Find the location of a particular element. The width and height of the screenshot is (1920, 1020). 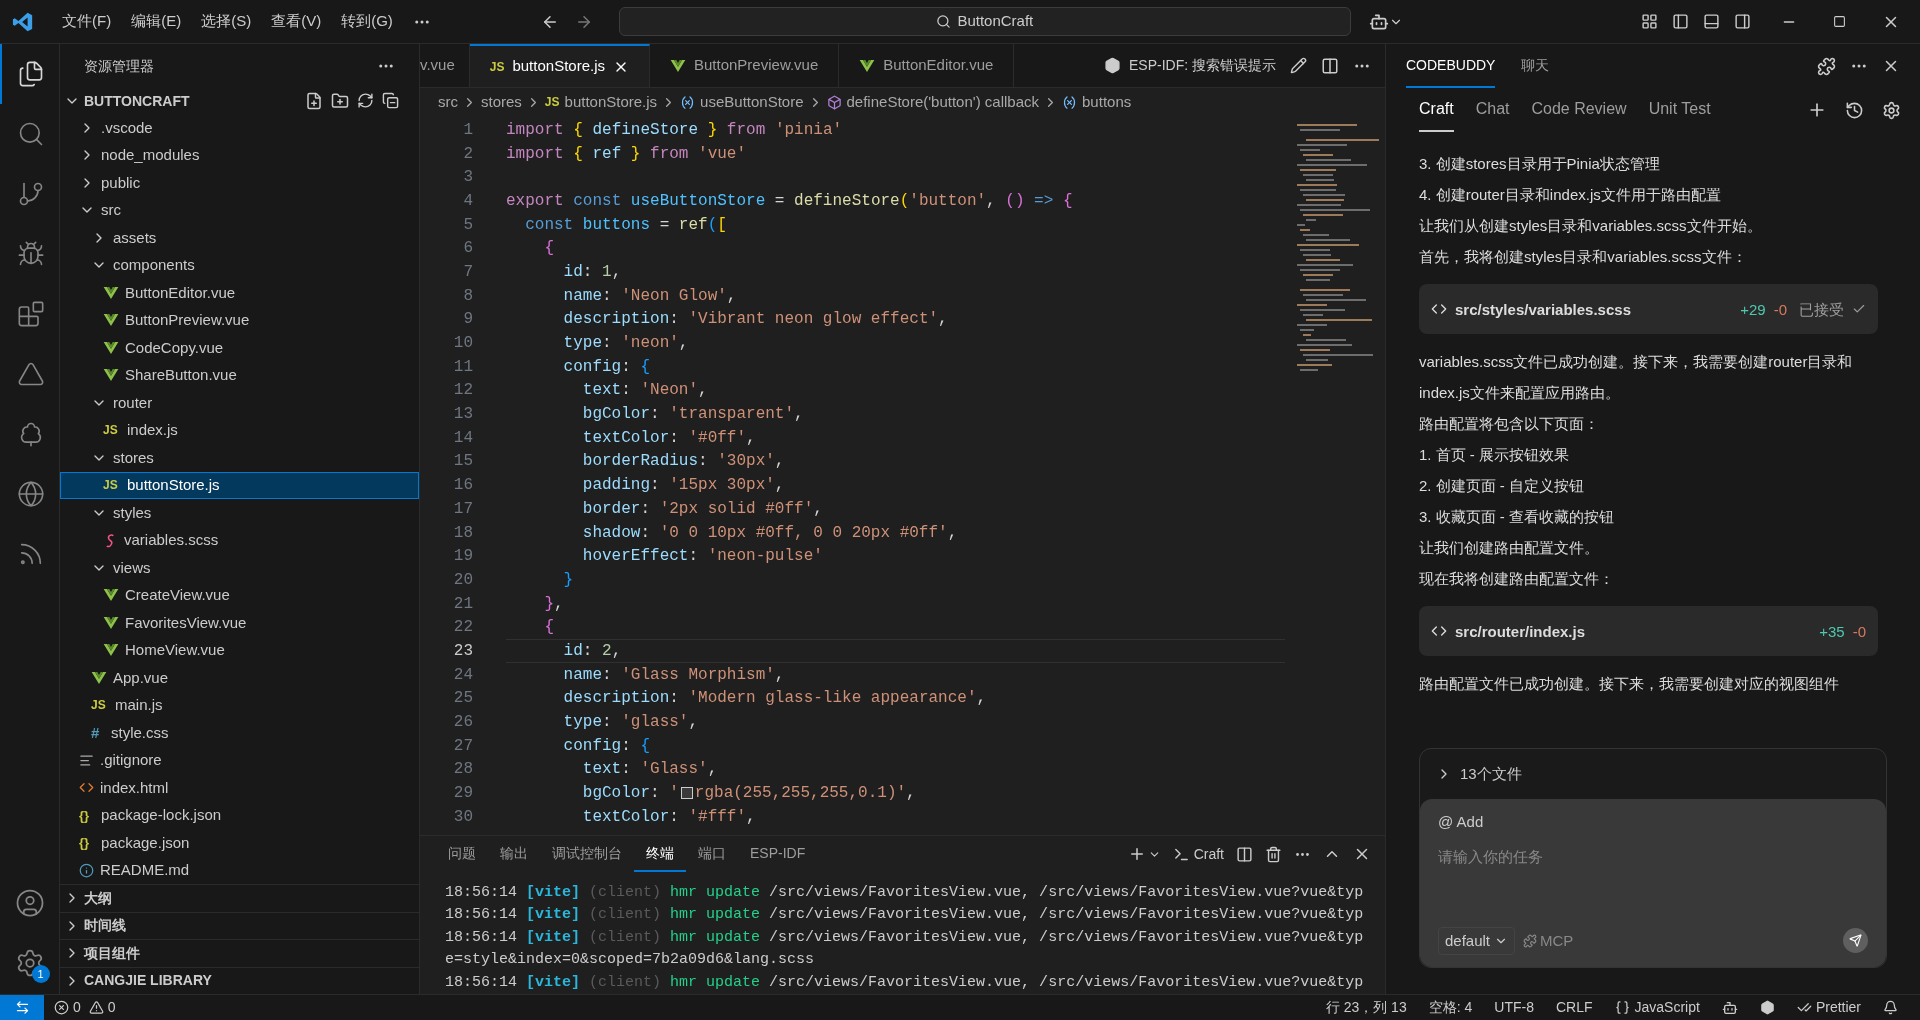

toggle-secondary-sidebar-icon is located at coordinates (1742, 21).